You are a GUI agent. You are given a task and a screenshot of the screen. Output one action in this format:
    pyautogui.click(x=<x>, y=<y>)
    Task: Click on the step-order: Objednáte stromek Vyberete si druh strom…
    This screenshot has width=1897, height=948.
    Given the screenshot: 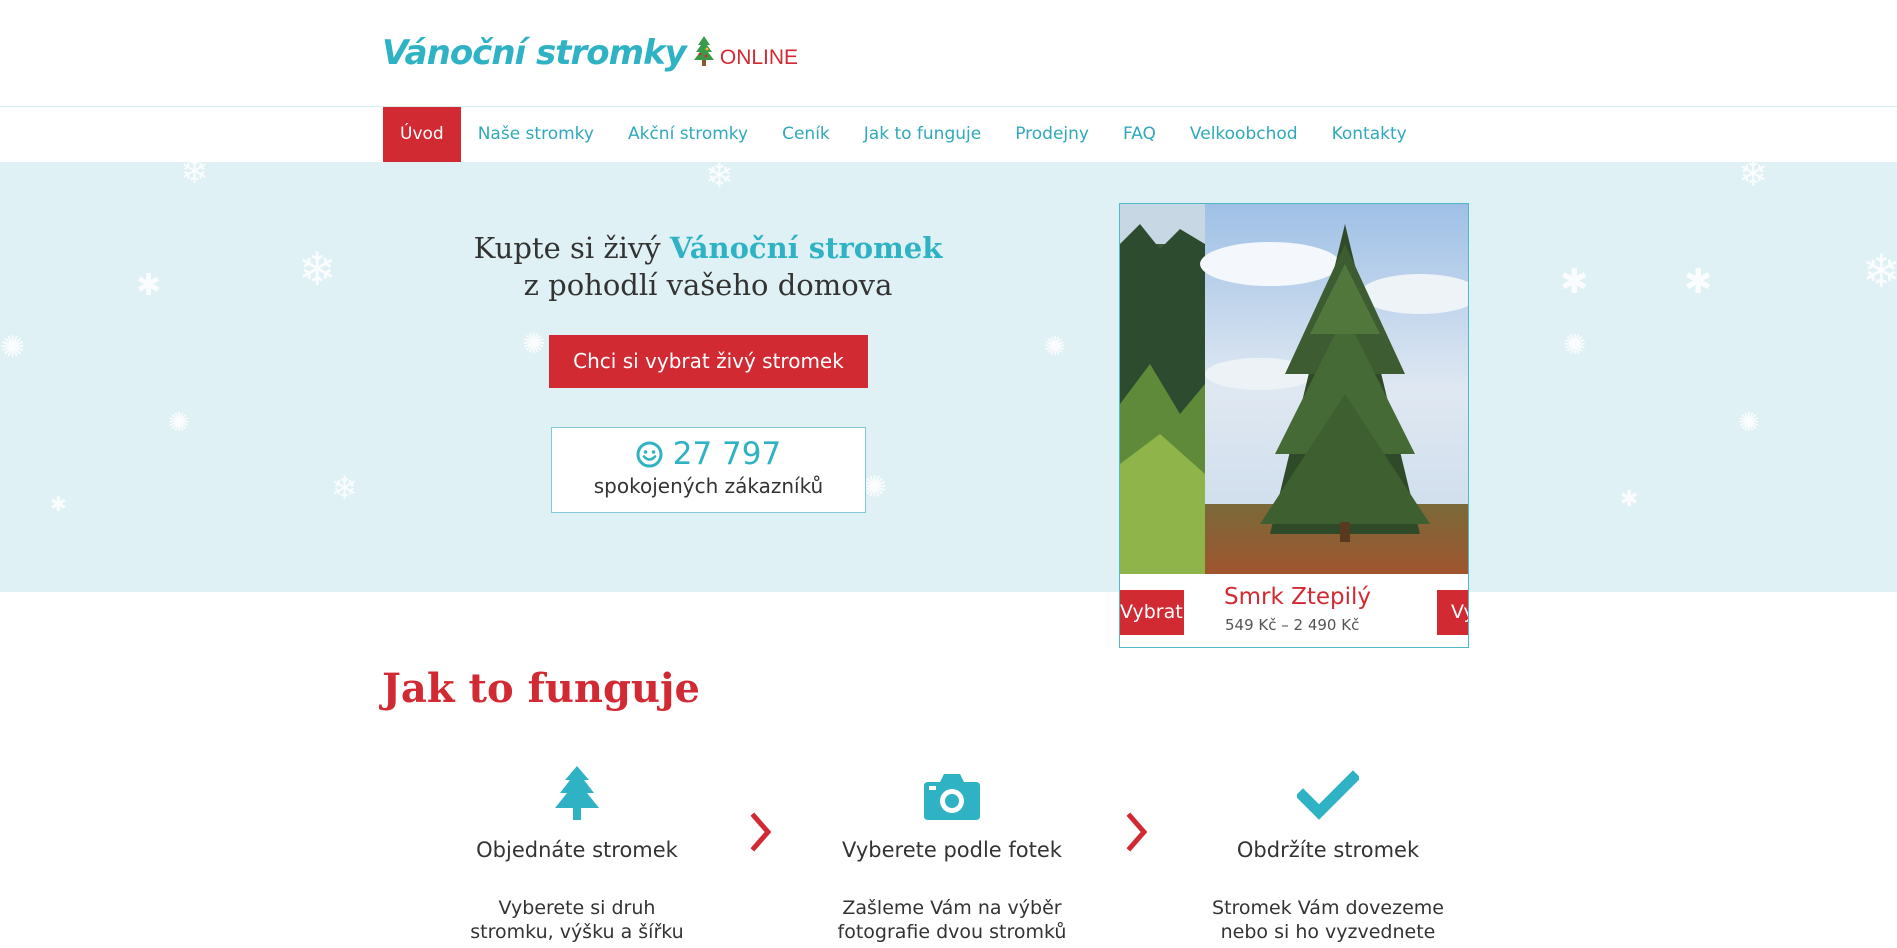 What is the action you would take?
    pyautogui.click(x=577, y=852)
    